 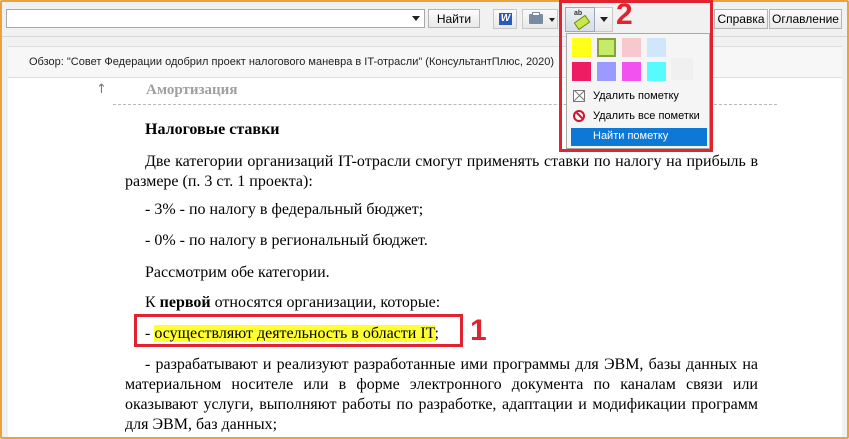 What do you see at coordinates (237, 272) in the screenshot?
I see `paragraph: Рассмотрим обе категории.` at bounding box center [237, 272].